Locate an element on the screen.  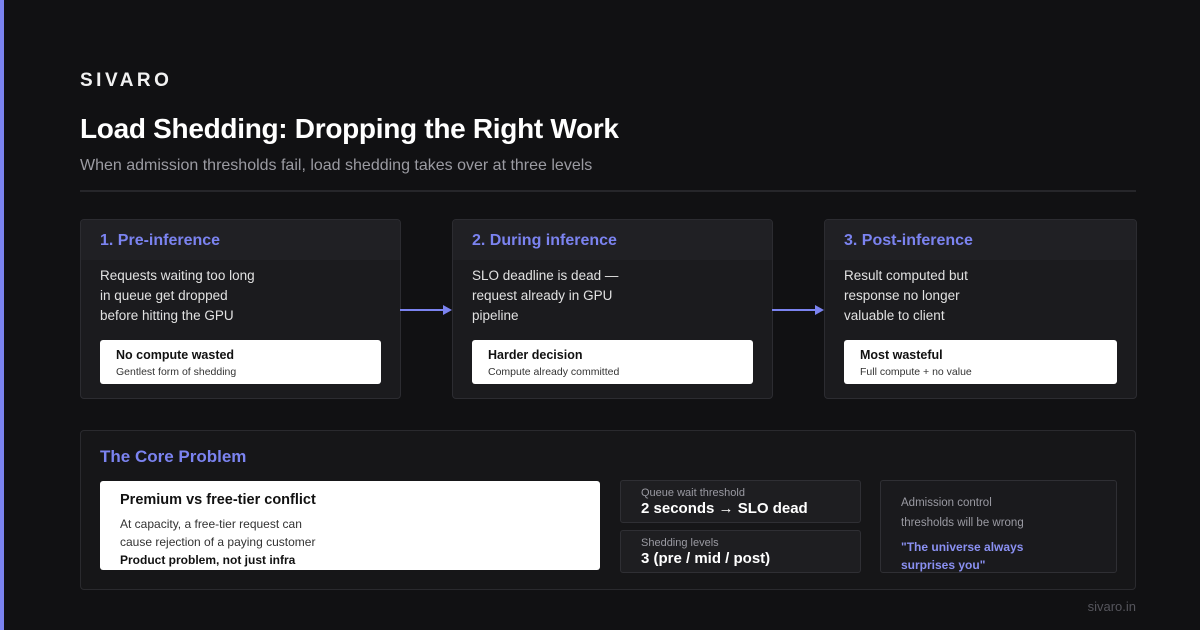
stage-description-line: Result computed but is located at coordinates (906, 275).